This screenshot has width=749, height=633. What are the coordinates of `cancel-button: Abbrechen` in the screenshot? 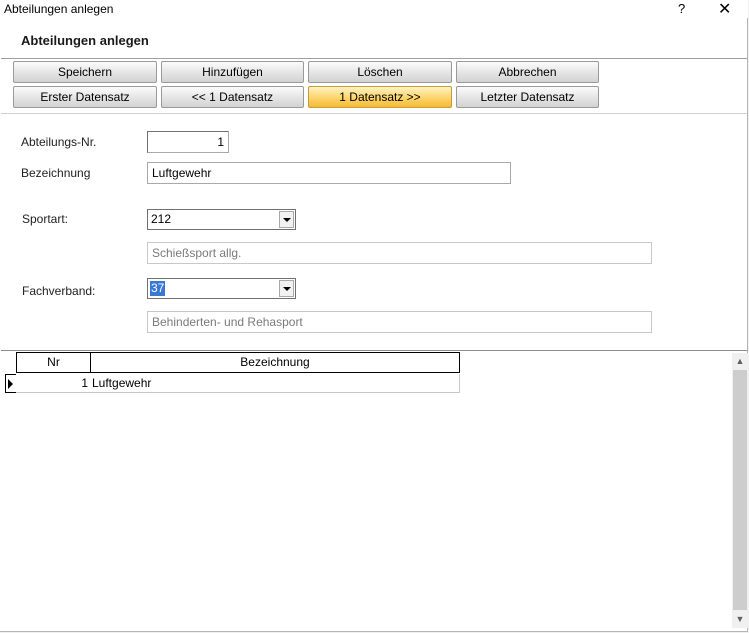 It's located at (527, 72).